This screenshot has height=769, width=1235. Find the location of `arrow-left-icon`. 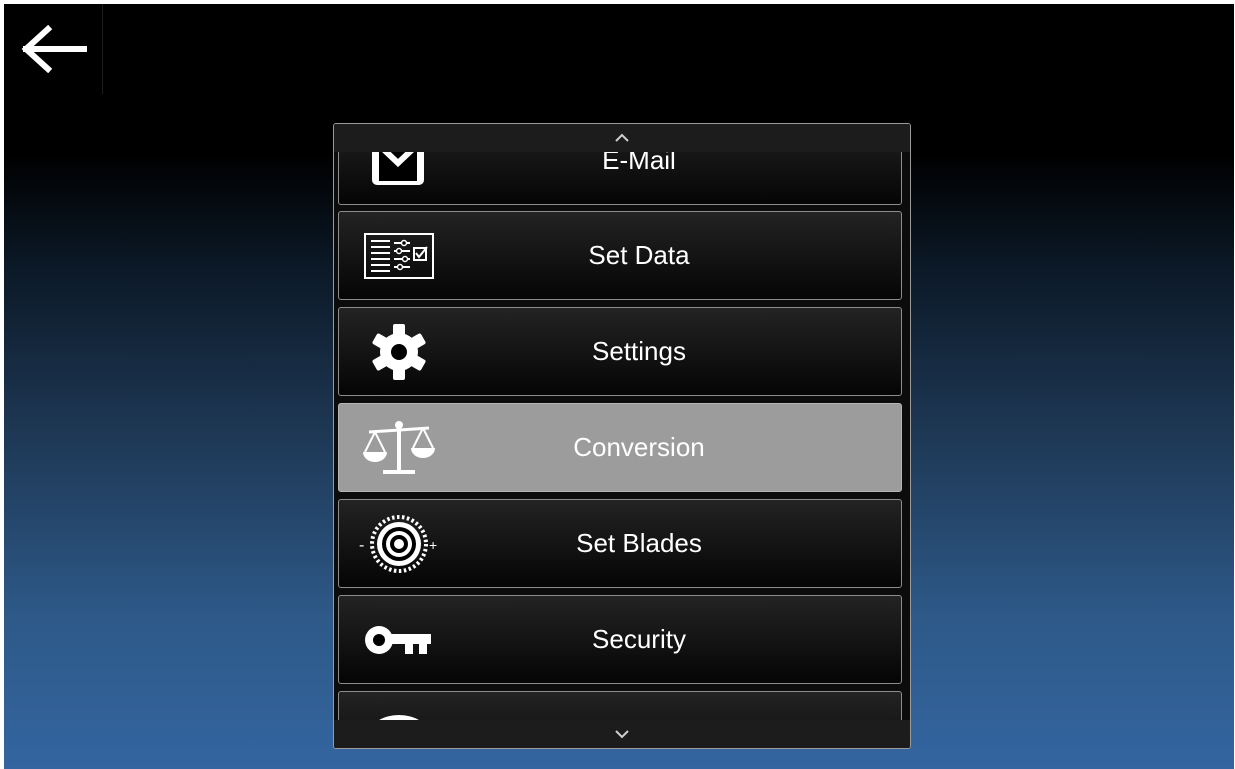

arrow-left-icon is located at coordinates (54, 49).